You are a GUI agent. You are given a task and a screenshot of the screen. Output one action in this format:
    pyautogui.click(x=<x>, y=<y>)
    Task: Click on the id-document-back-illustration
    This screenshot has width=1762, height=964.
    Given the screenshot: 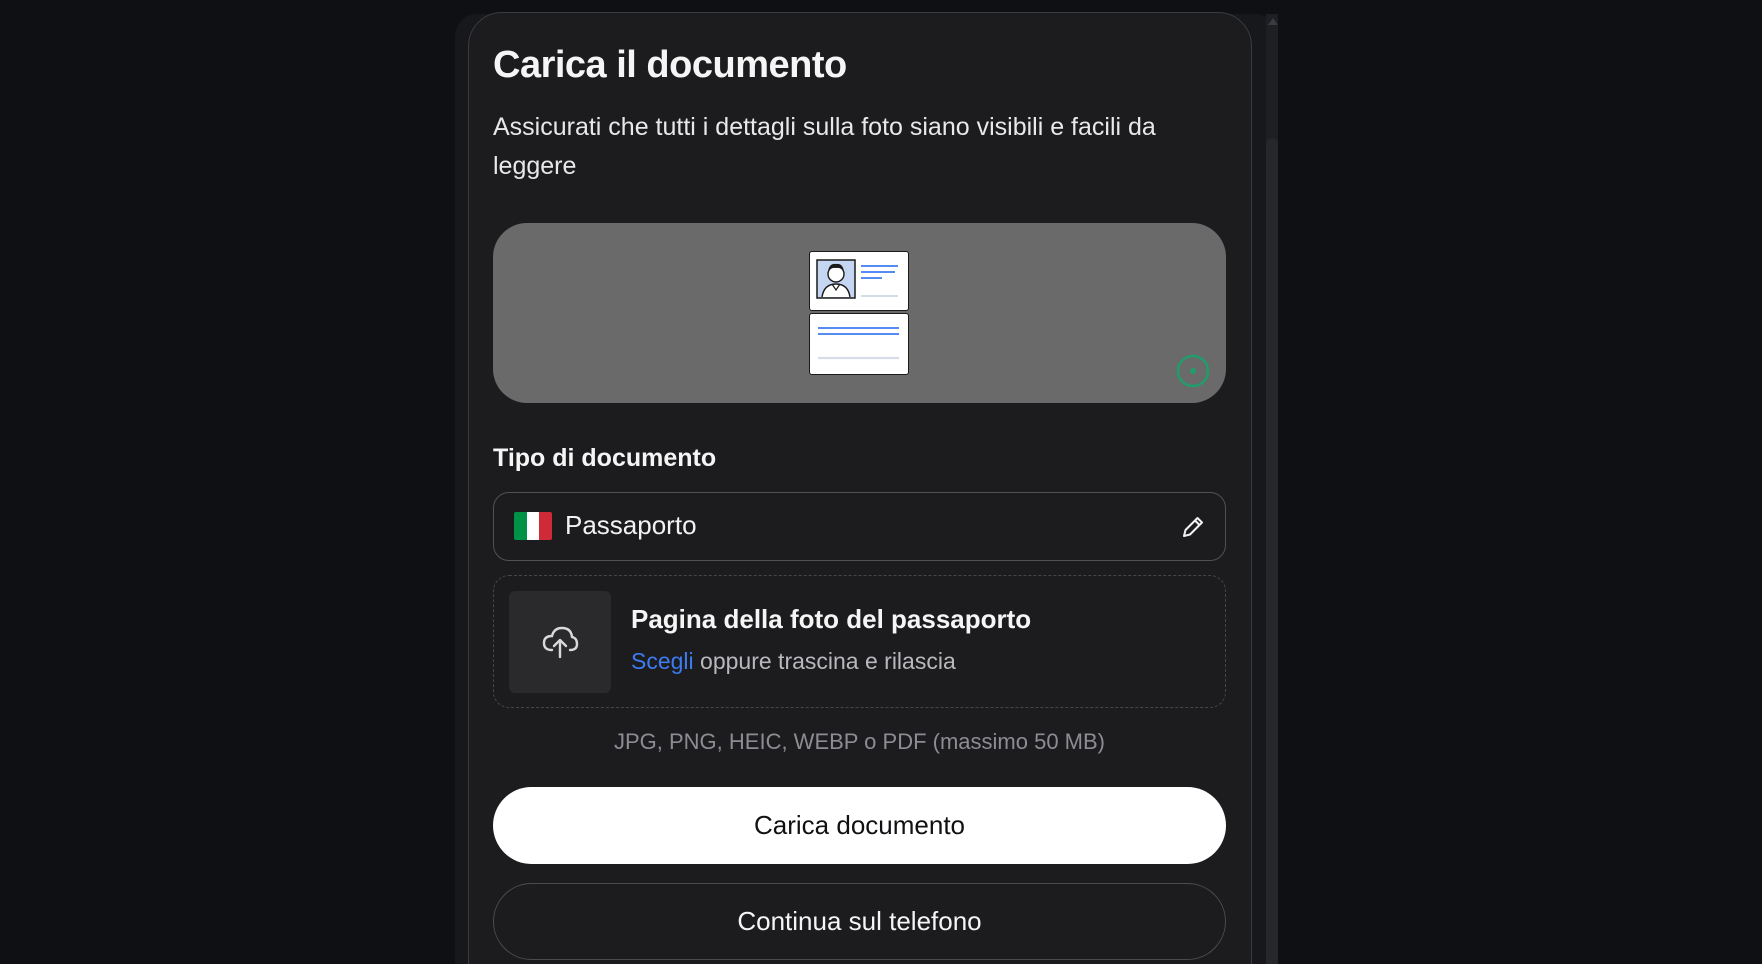 What is the action you would take?
    pyautogui.click(x=859, y=344)
    